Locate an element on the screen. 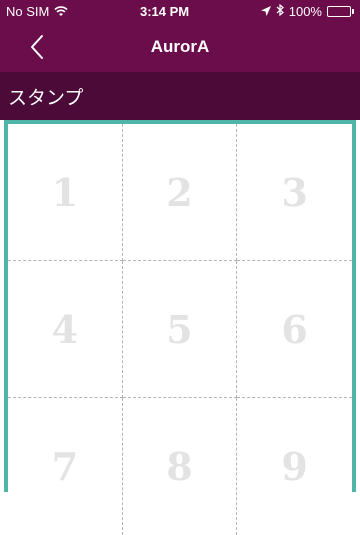 The height and width of the screenshot is (535, 360). carrier-label: No SIM is located at coordinates (28, 11).